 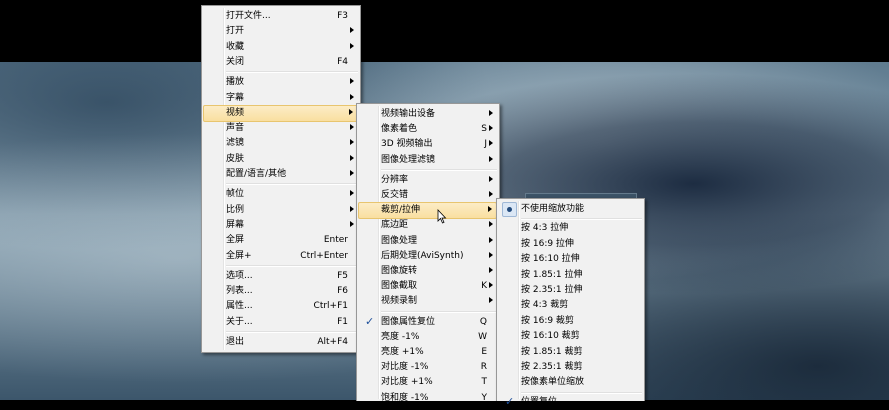 I want to click on video-menu-item-2: 3D 视频输出 J, so click(x=428, y=144).